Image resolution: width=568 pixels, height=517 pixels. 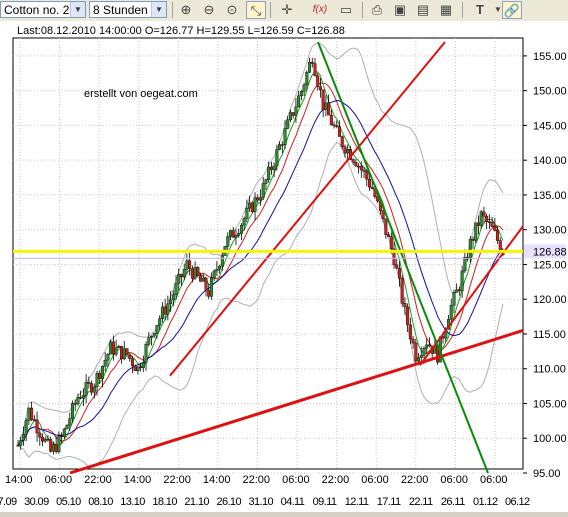 What do you see at coordinates (232, 10) in the screenshot?
I see `zoom-reset-icon: ⊙` at bounding box center [232, 10].